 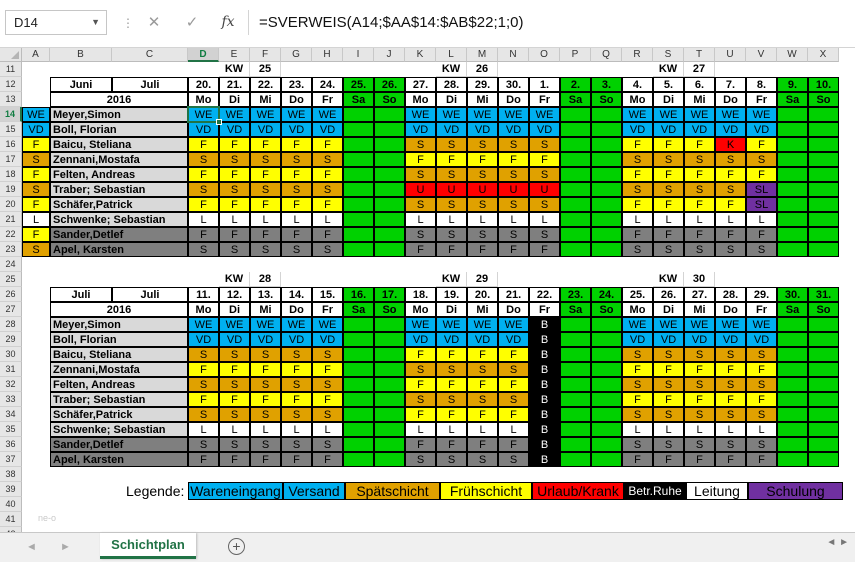 I want to click on shift-cell: U, so click(x=420, y=189).